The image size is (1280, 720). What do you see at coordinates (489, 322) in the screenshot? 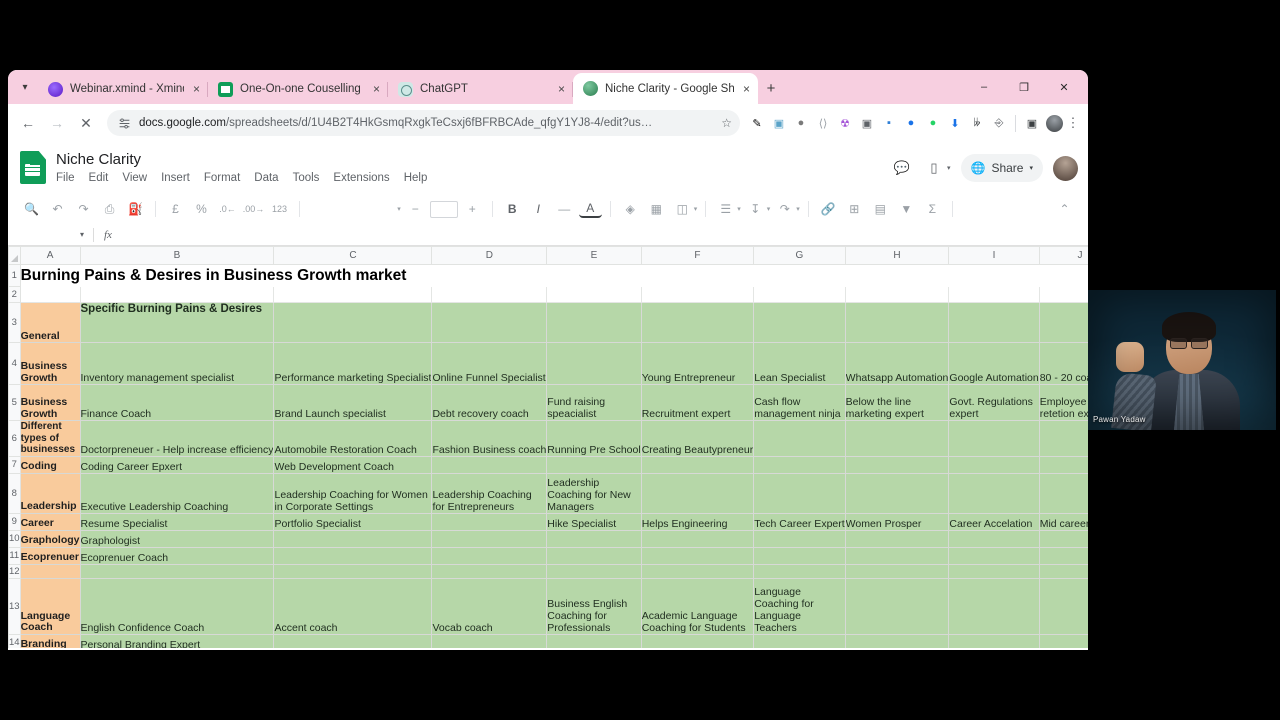
I see `cell-d3` at bounding box center [489, 322].